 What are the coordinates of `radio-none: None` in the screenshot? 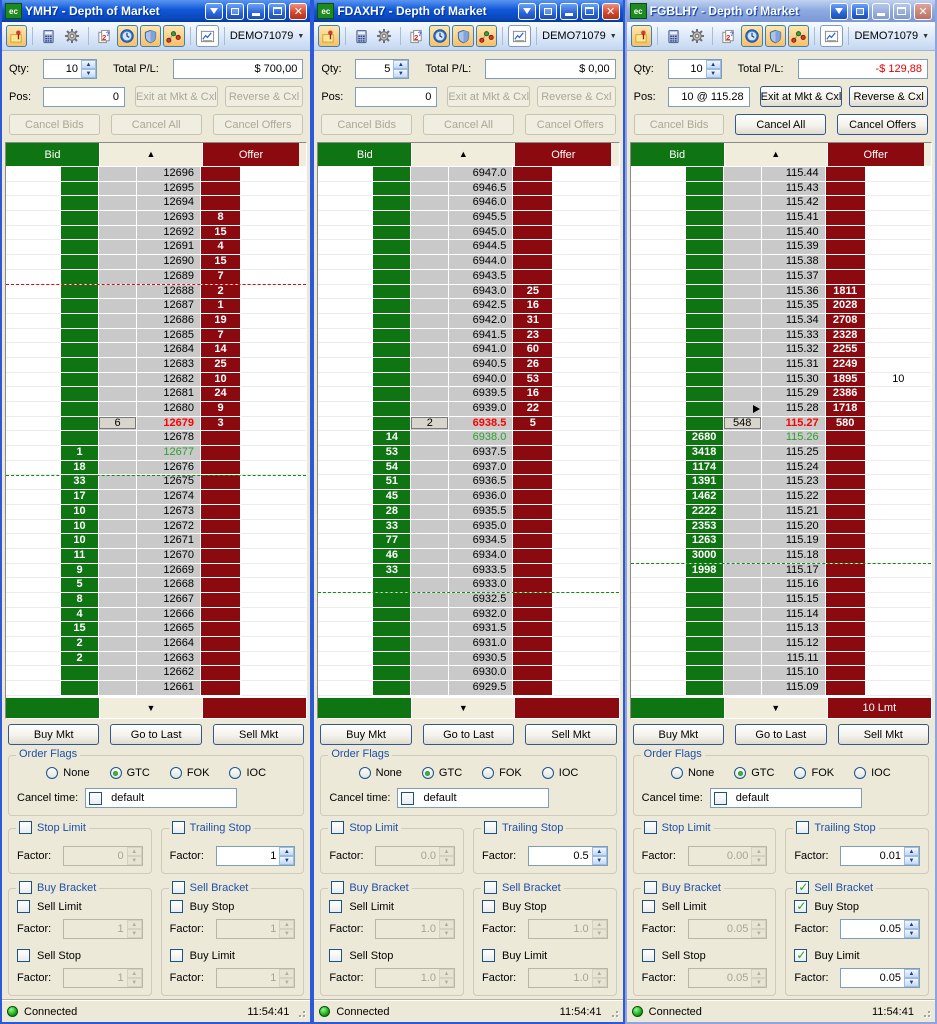 It's located at (68, 773).